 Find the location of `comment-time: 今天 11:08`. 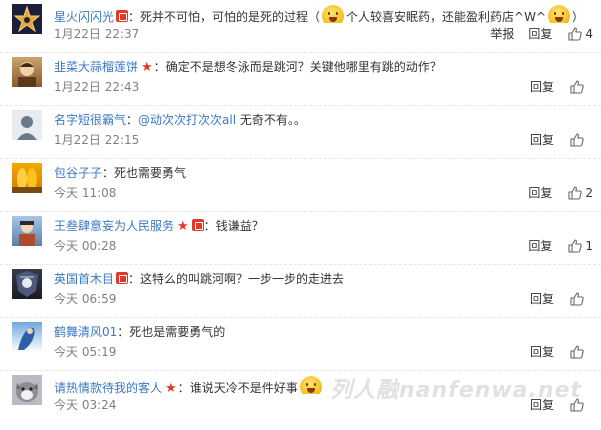

comment-time: 今天 11:08 is located at coordinates (85, 193).